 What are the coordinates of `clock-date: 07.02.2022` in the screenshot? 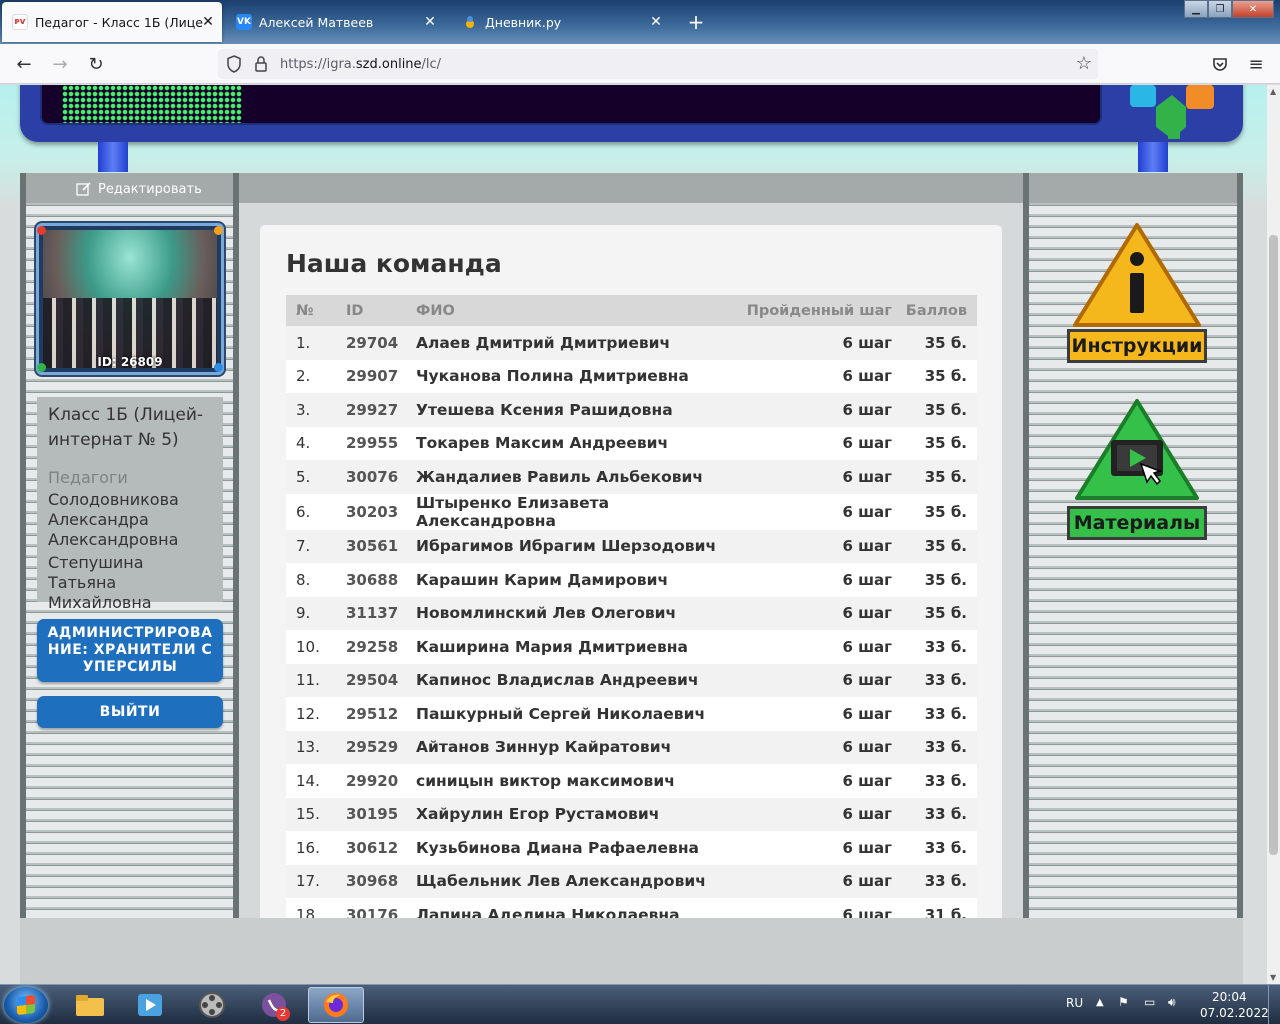 It's located at (1234, 1013).